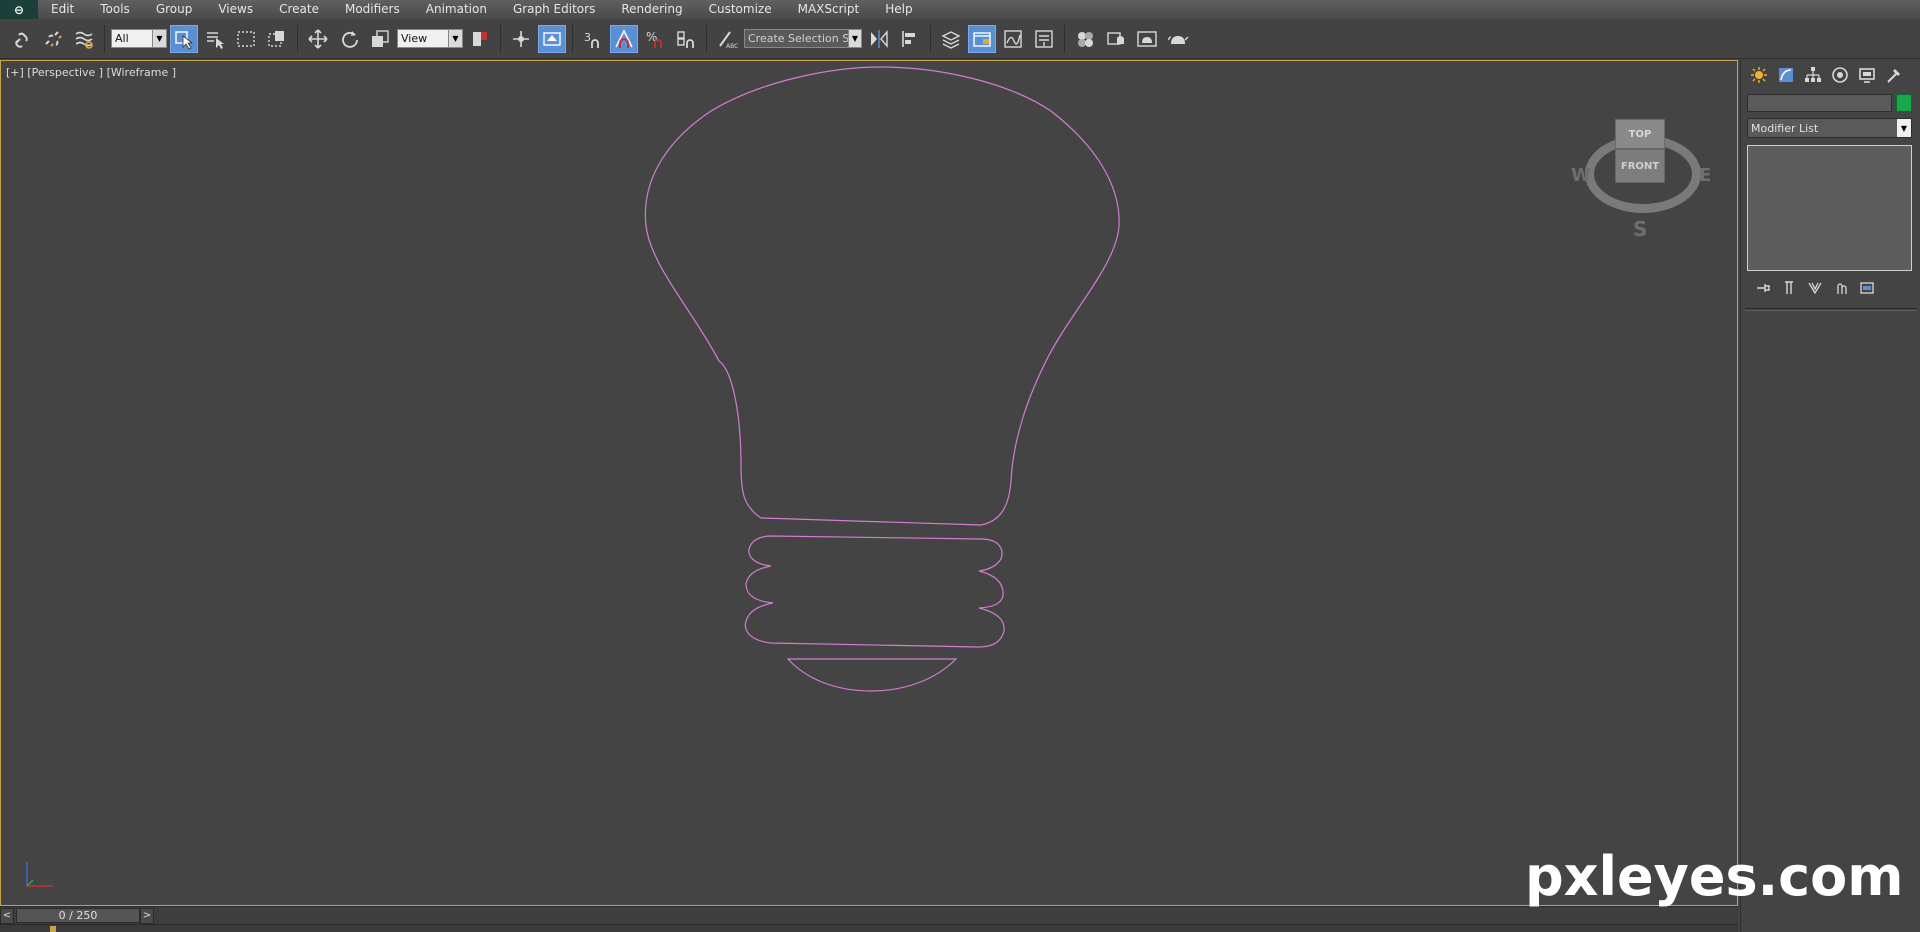  Describe the element at coordinates (872, 675) in the screenshot. I see `bulb-contact-tip-outline` at that location.